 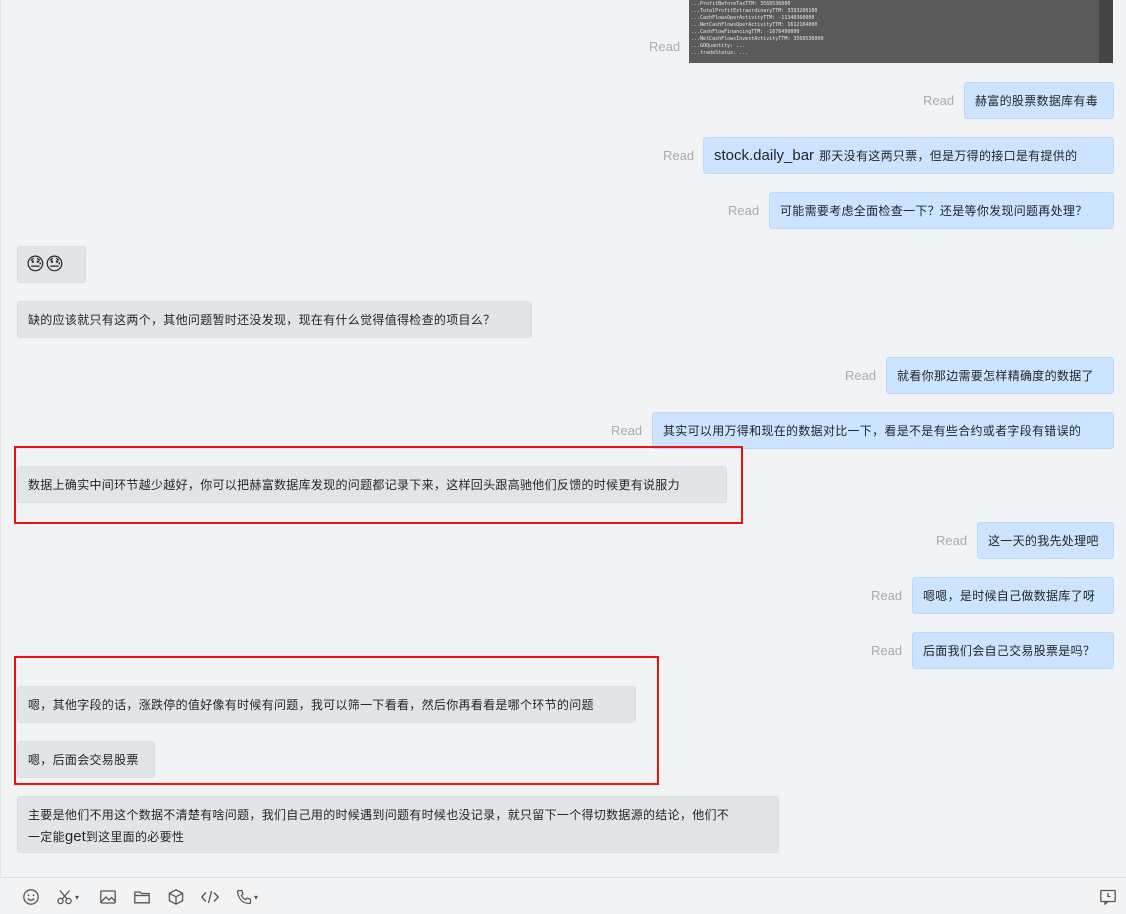 I want to click on message-bubble-incoming: 😓😓, so click(x=51, y=264).